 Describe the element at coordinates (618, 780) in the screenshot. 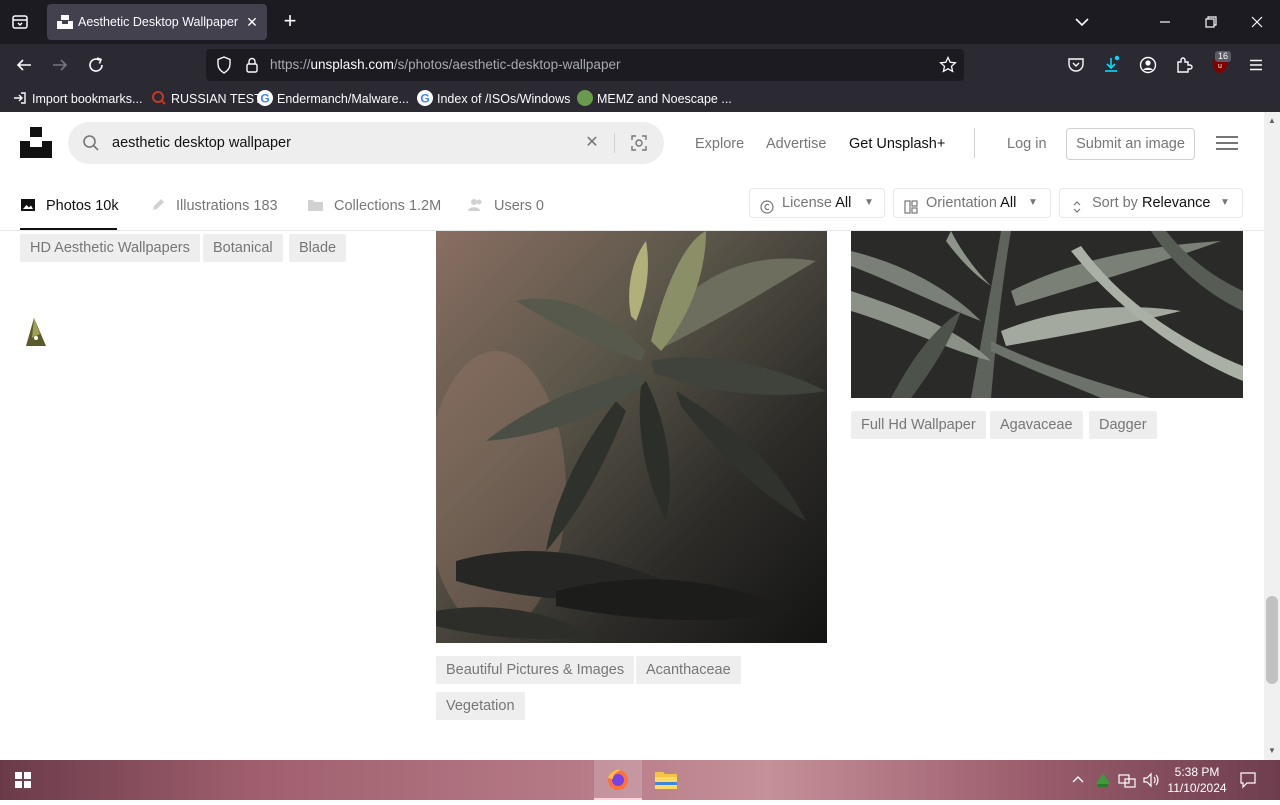

I see `firefox-taskbar-icon` at that location.